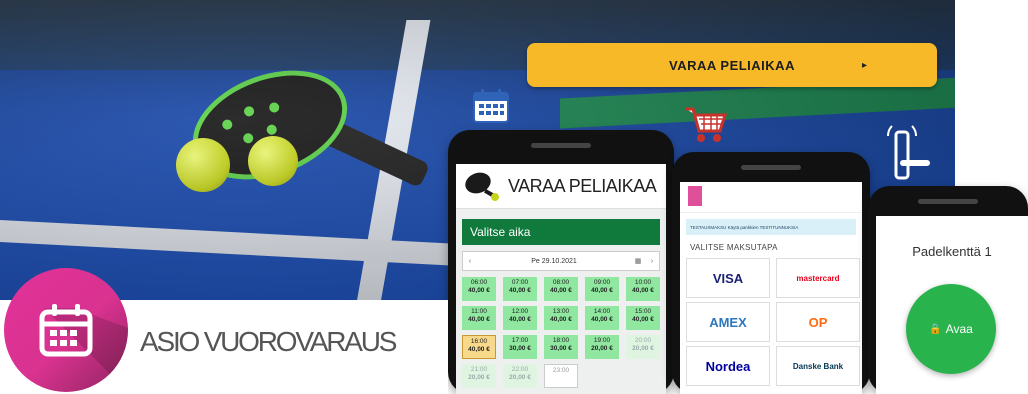 The height and width of the screenshot is (394, 1028). Describe the element at coordinates (83, 348) in the screenshot. I see `app-calendar-icon` at that location.